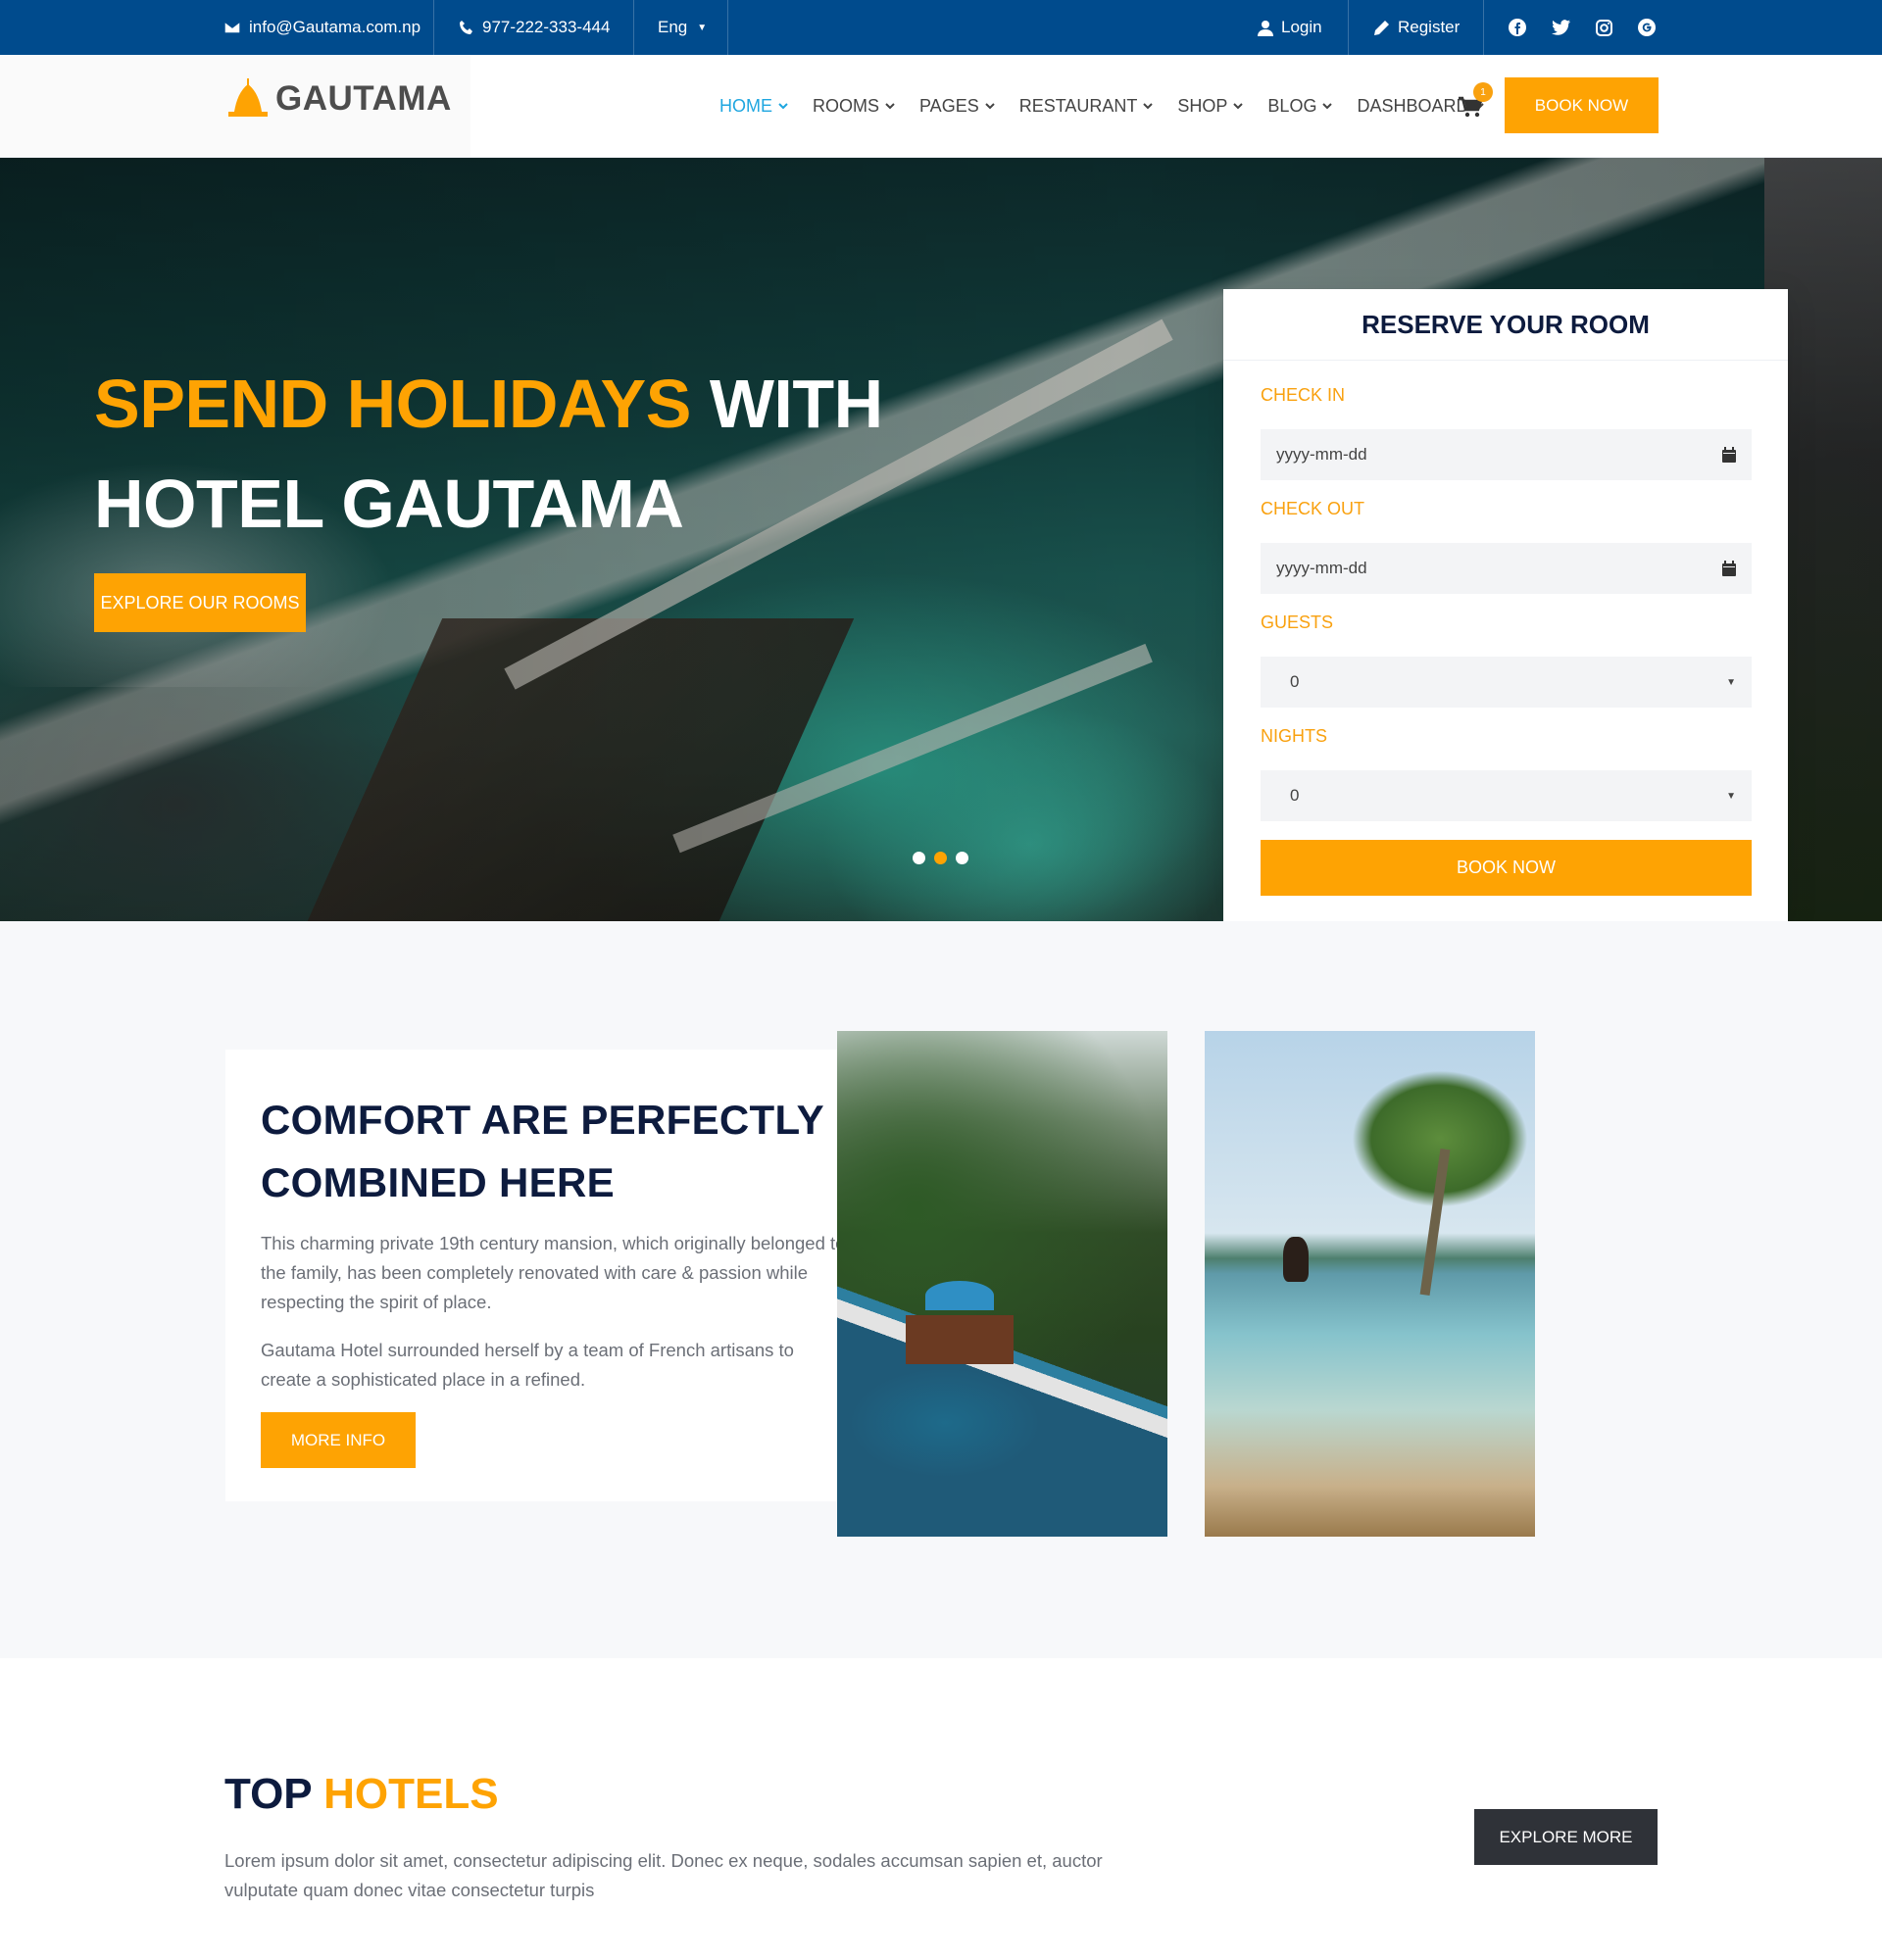  What do you see at coordinates (546, 27) in the screenshot?
I see `phone-text: 977-222-333-444` at bounding box center [546, 27].